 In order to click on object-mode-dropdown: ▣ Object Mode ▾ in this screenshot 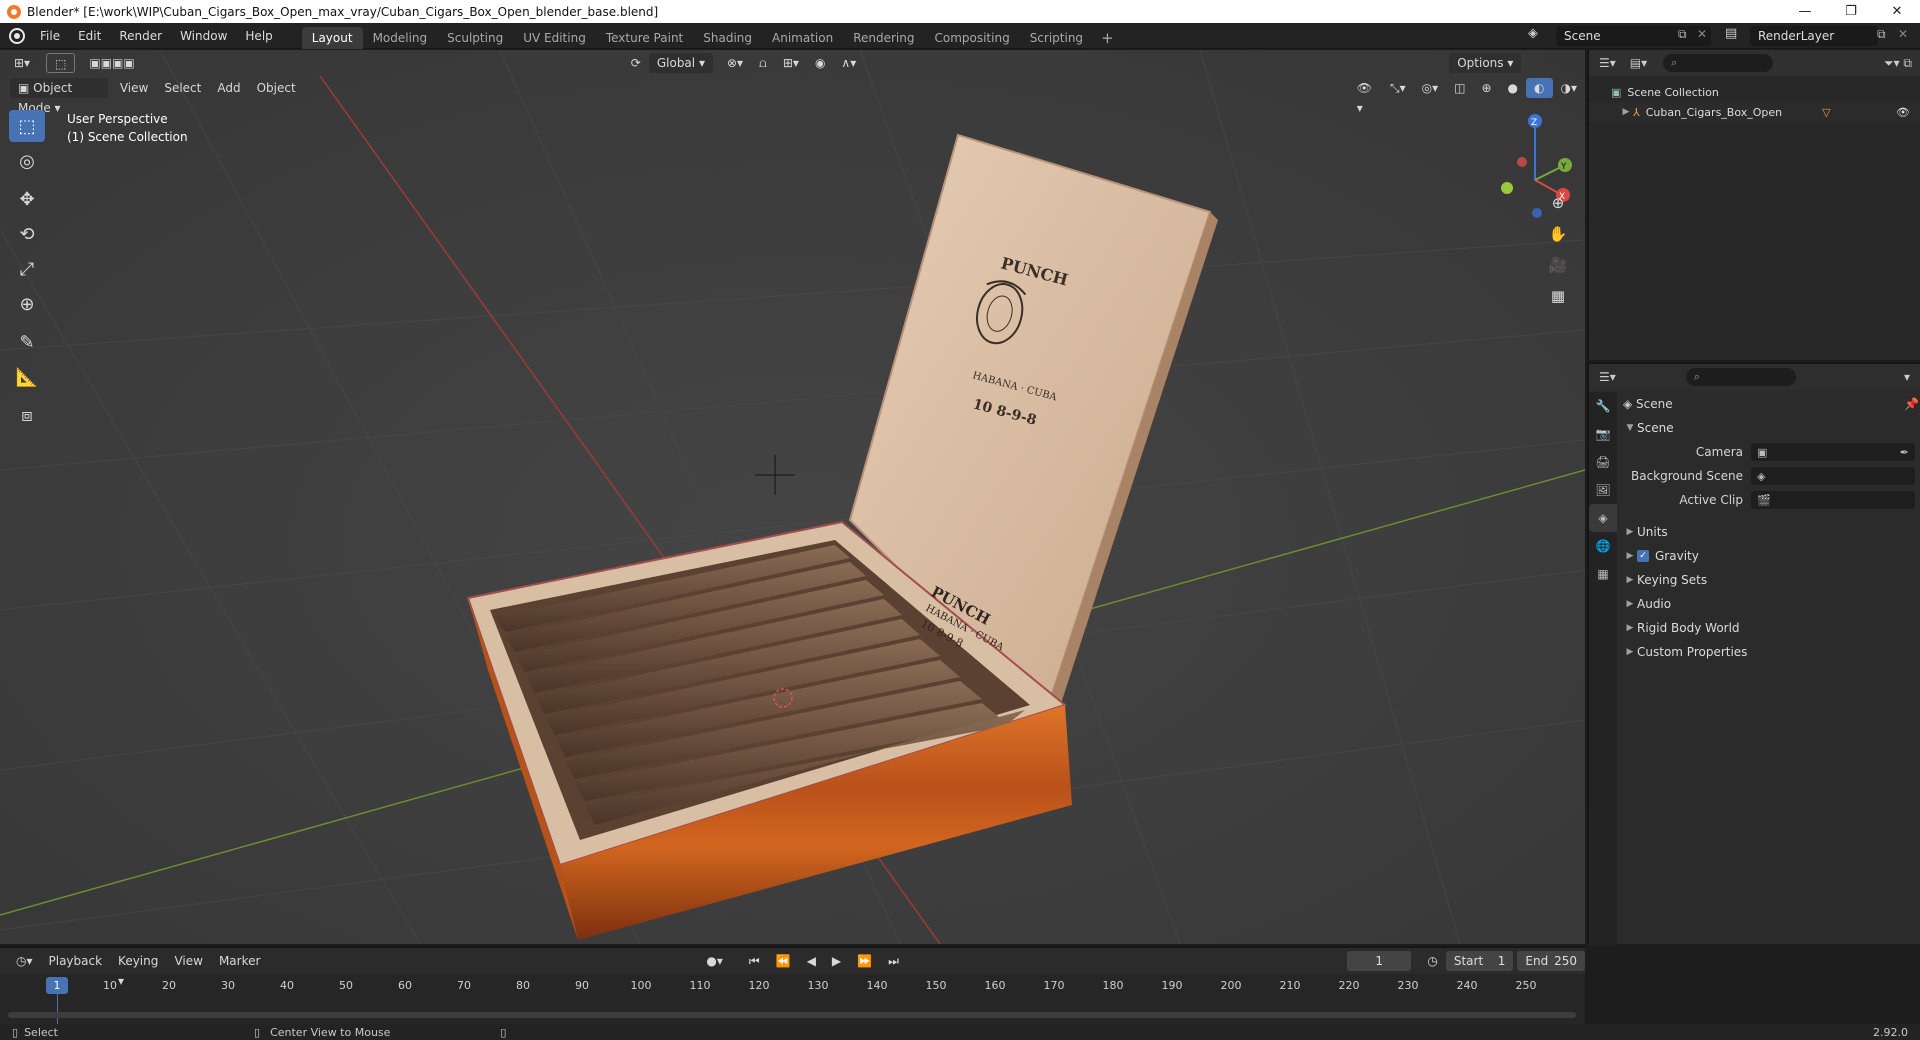, I will do `click(59, 96)`.